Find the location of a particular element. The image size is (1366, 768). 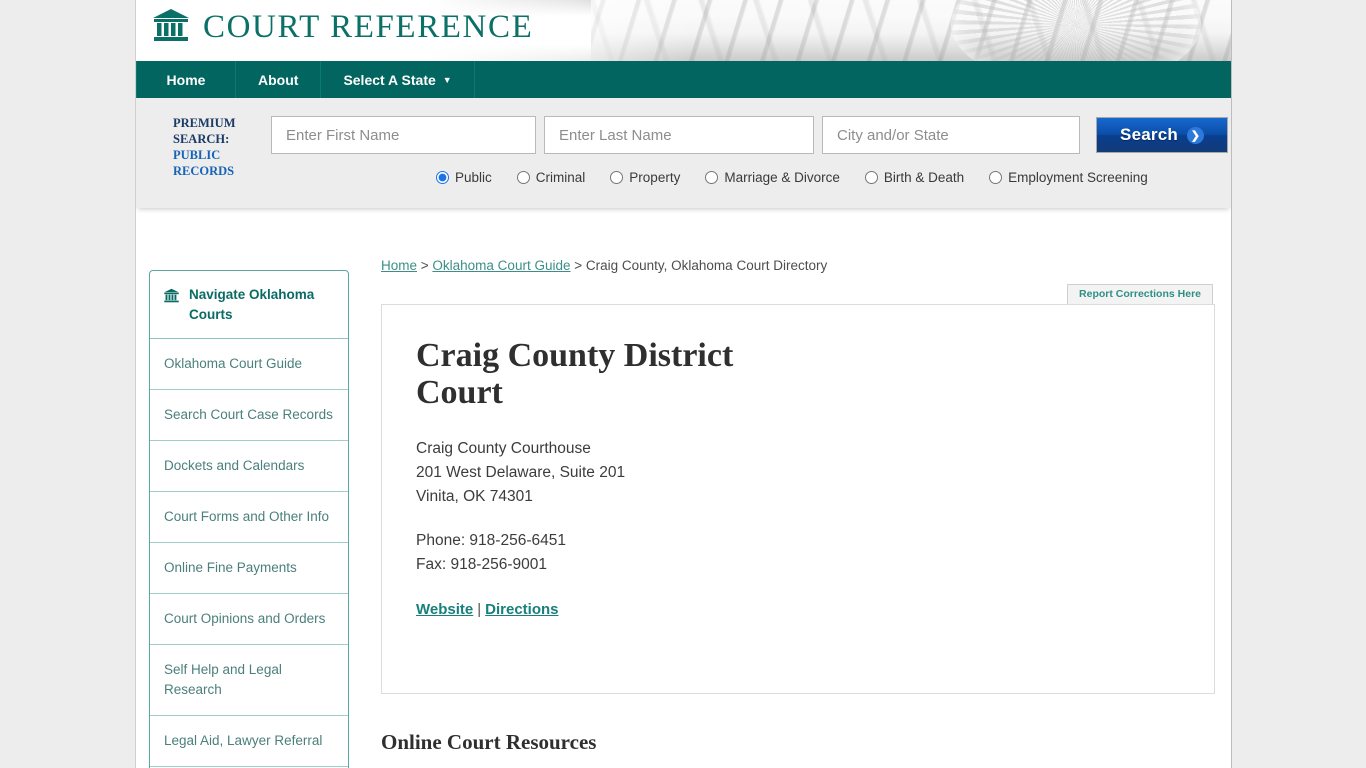

site-masthead: COURT REFERENCE is located at coordinates (683, 30).